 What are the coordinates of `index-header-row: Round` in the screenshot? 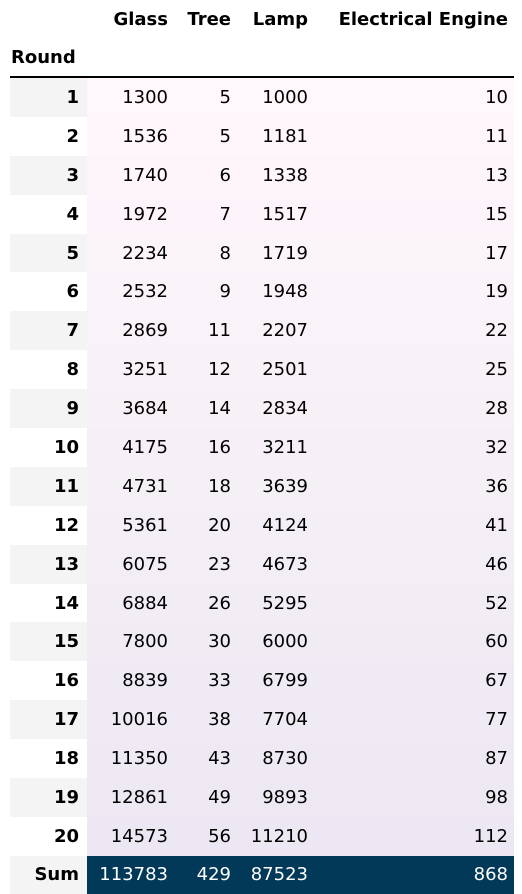 It's located at (262, 58).